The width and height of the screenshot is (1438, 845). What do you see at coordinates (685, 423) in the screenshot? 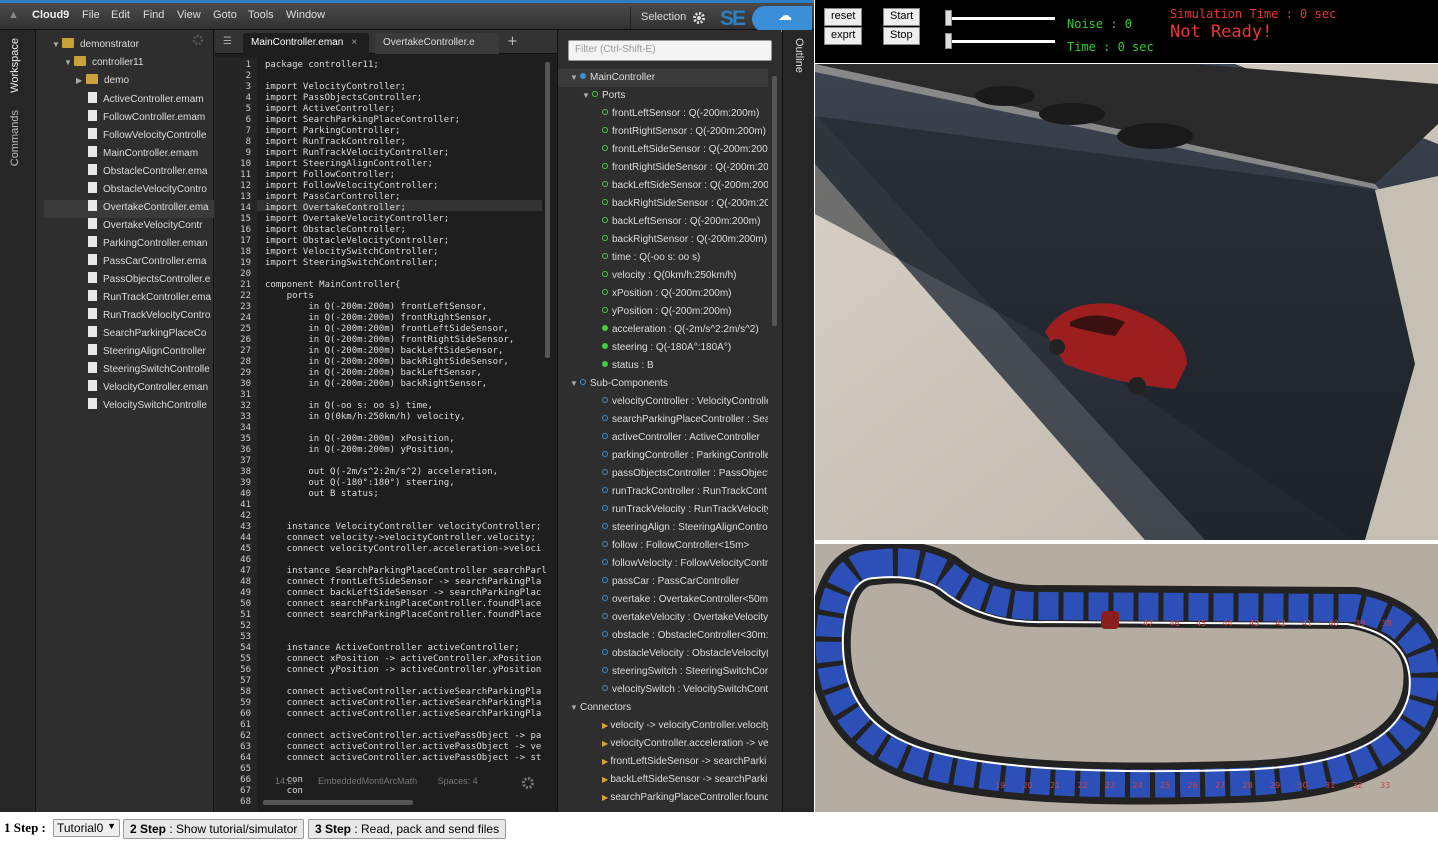
I see `outline-subcomponent: searchParkingPlaceController : Sea` at bounding box center [685, 423].